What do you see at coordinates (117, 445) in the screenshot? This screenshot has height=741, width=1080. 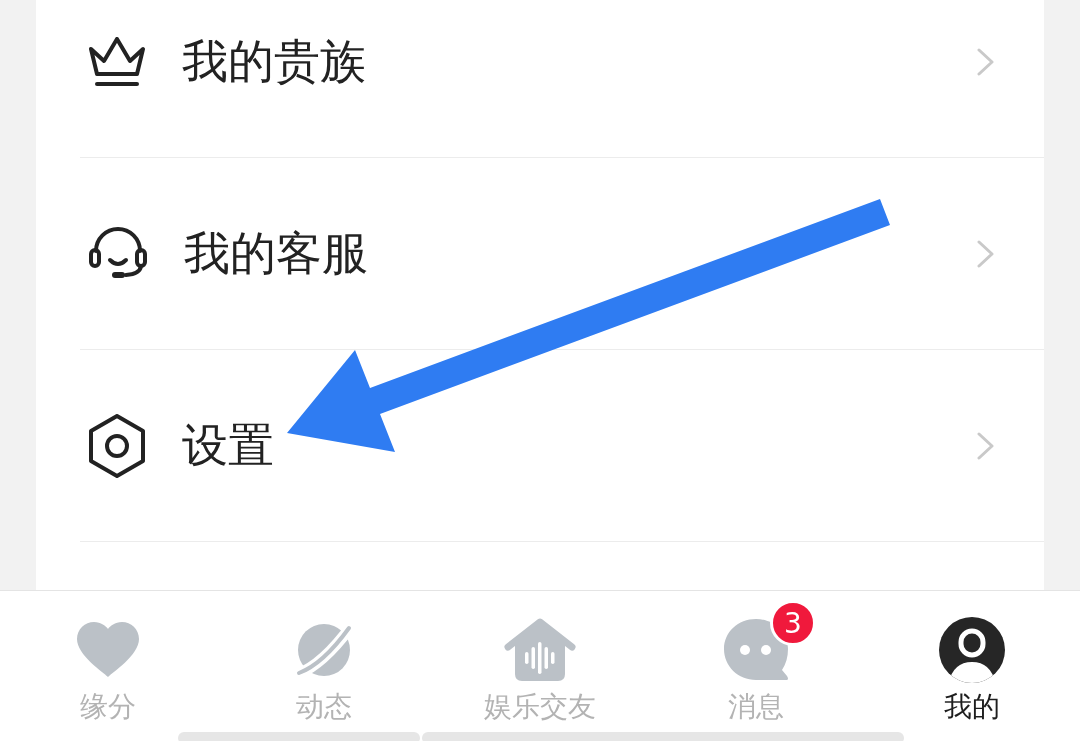 I see `settings-icon` at bounding box center [117, 445].